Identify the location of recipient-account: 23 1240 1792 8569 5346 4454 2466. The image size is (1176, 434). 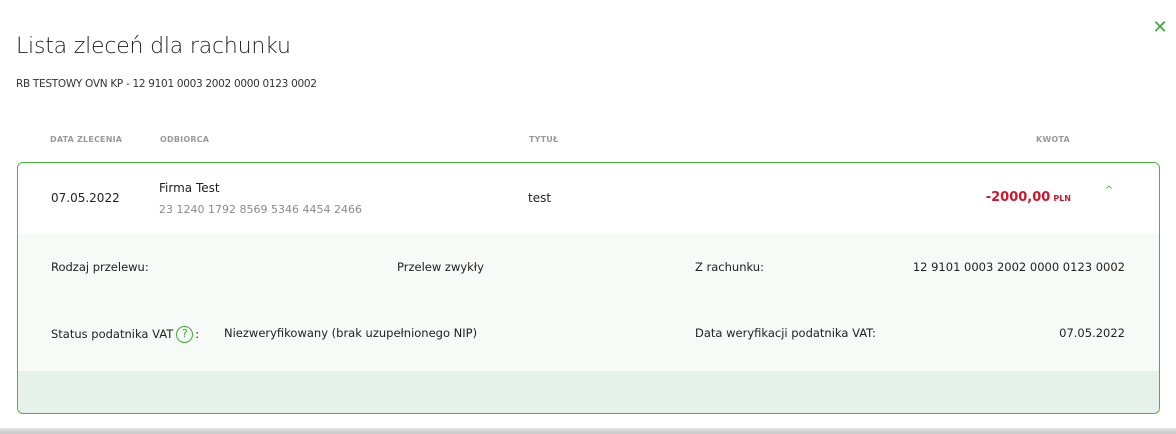
(260, 209).